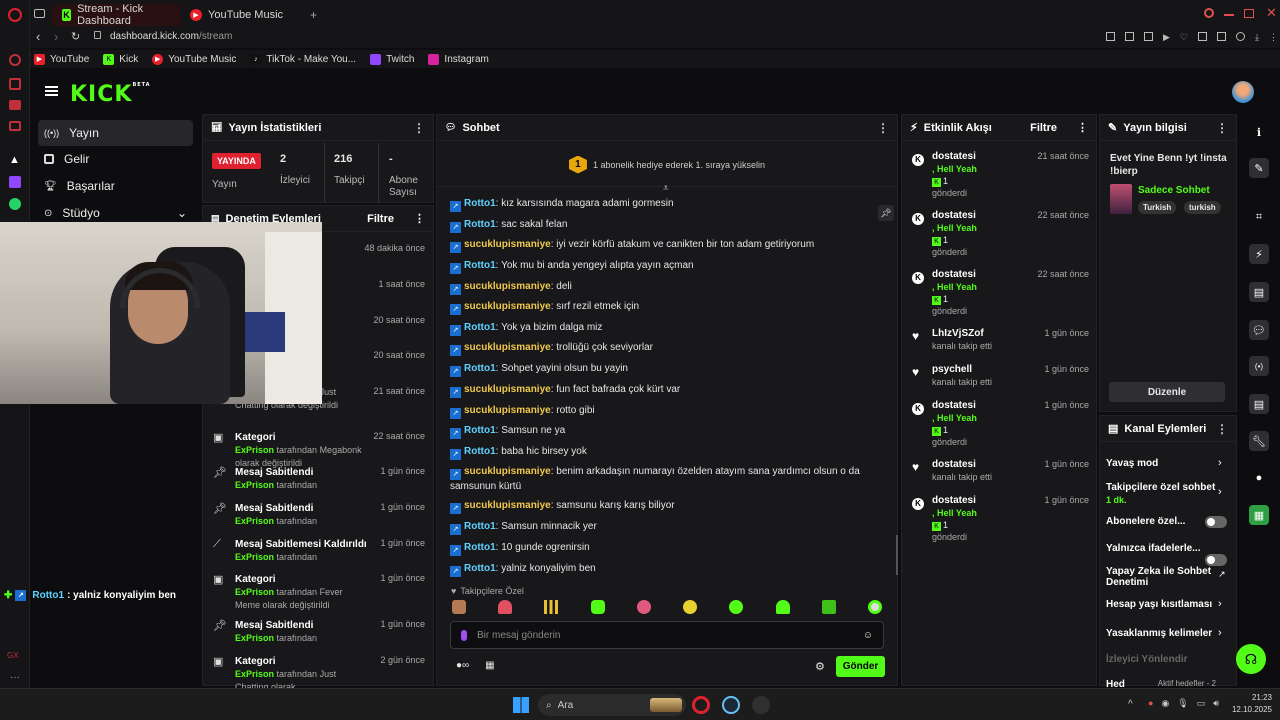 This screenshot has height=720, width=1280. Describe the element at coordinates (1259, 168) in the screenshot. I see `edit-rail-icon: ✎` at that location.